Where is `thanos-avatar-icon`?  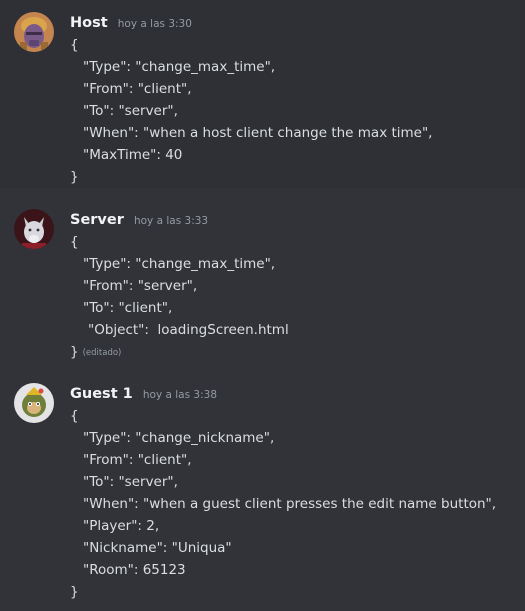
thanos-avatar-icon is located at coordinates (34, 32).